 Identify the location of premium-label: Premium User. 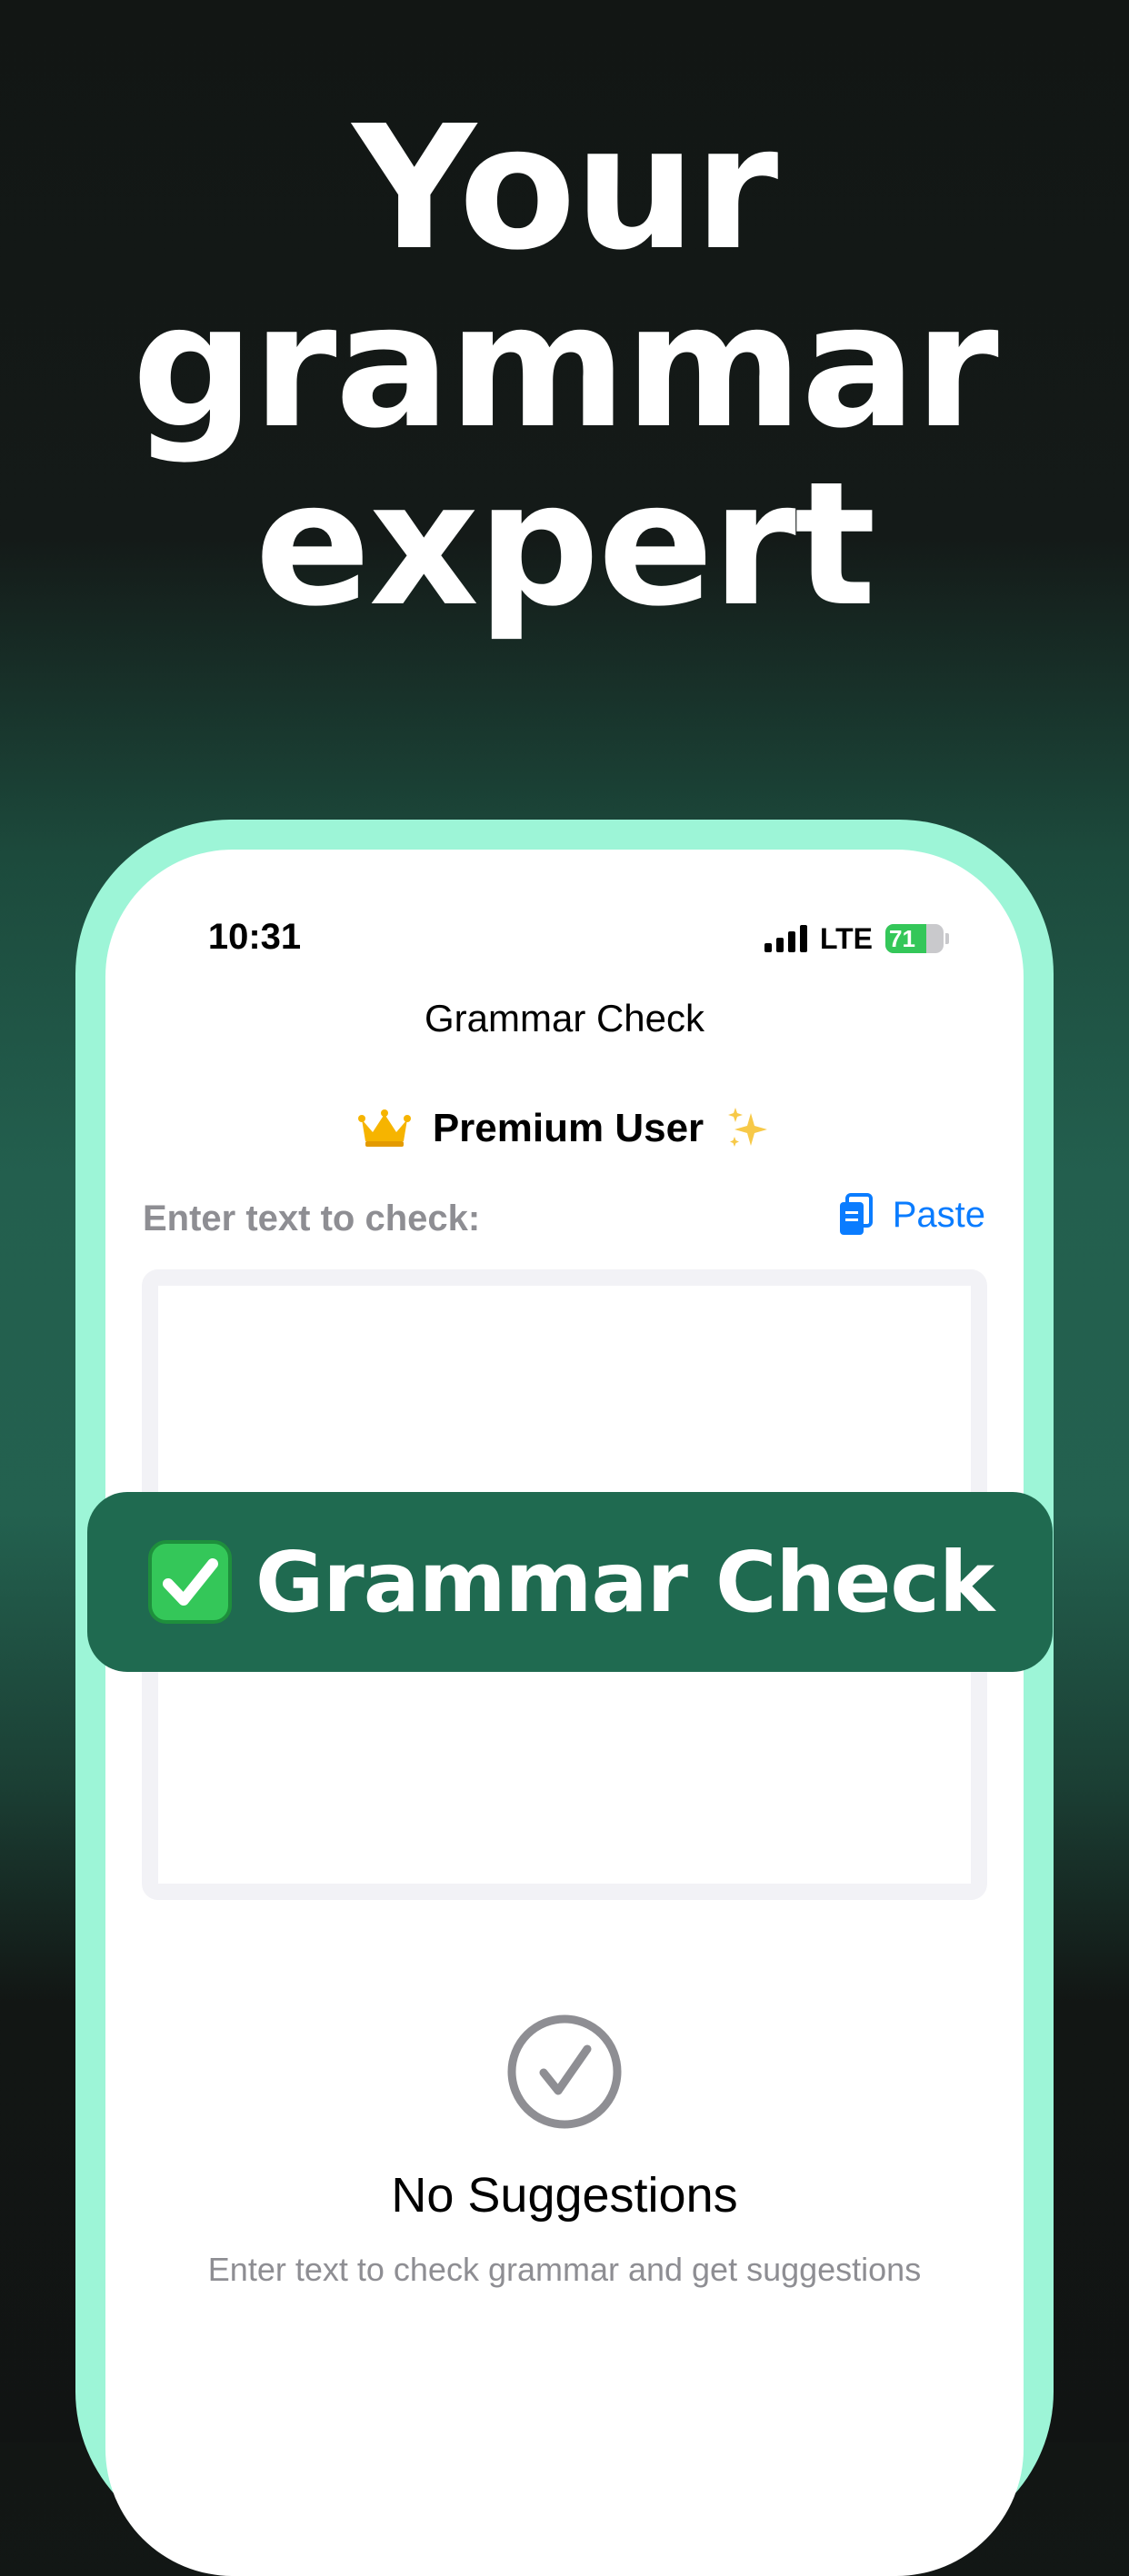
(568, 1128).